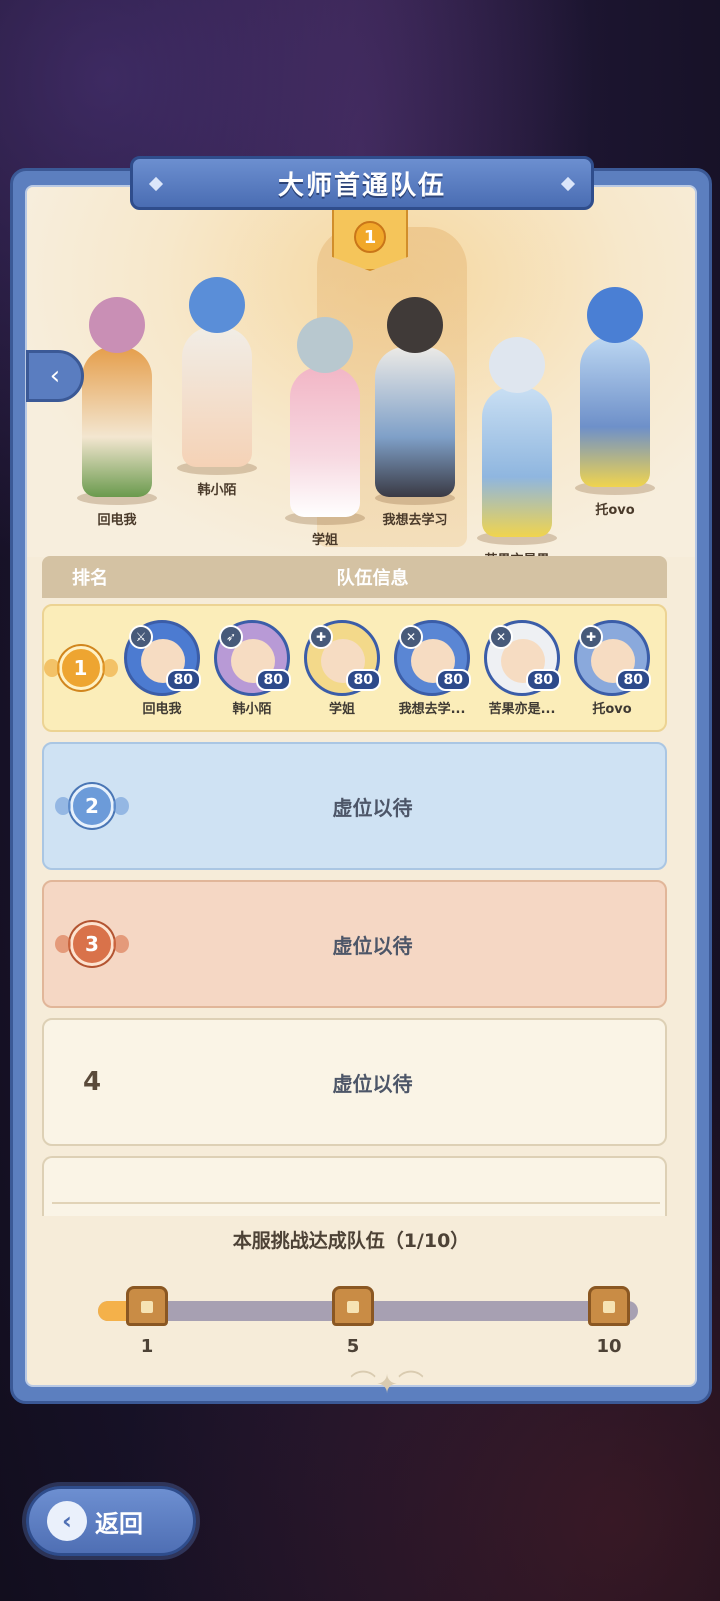  What do you see at coordinates (361, 185) in the screenshot?
I see `page-title: 大师首通队伍` at bounding box center [361, 185].